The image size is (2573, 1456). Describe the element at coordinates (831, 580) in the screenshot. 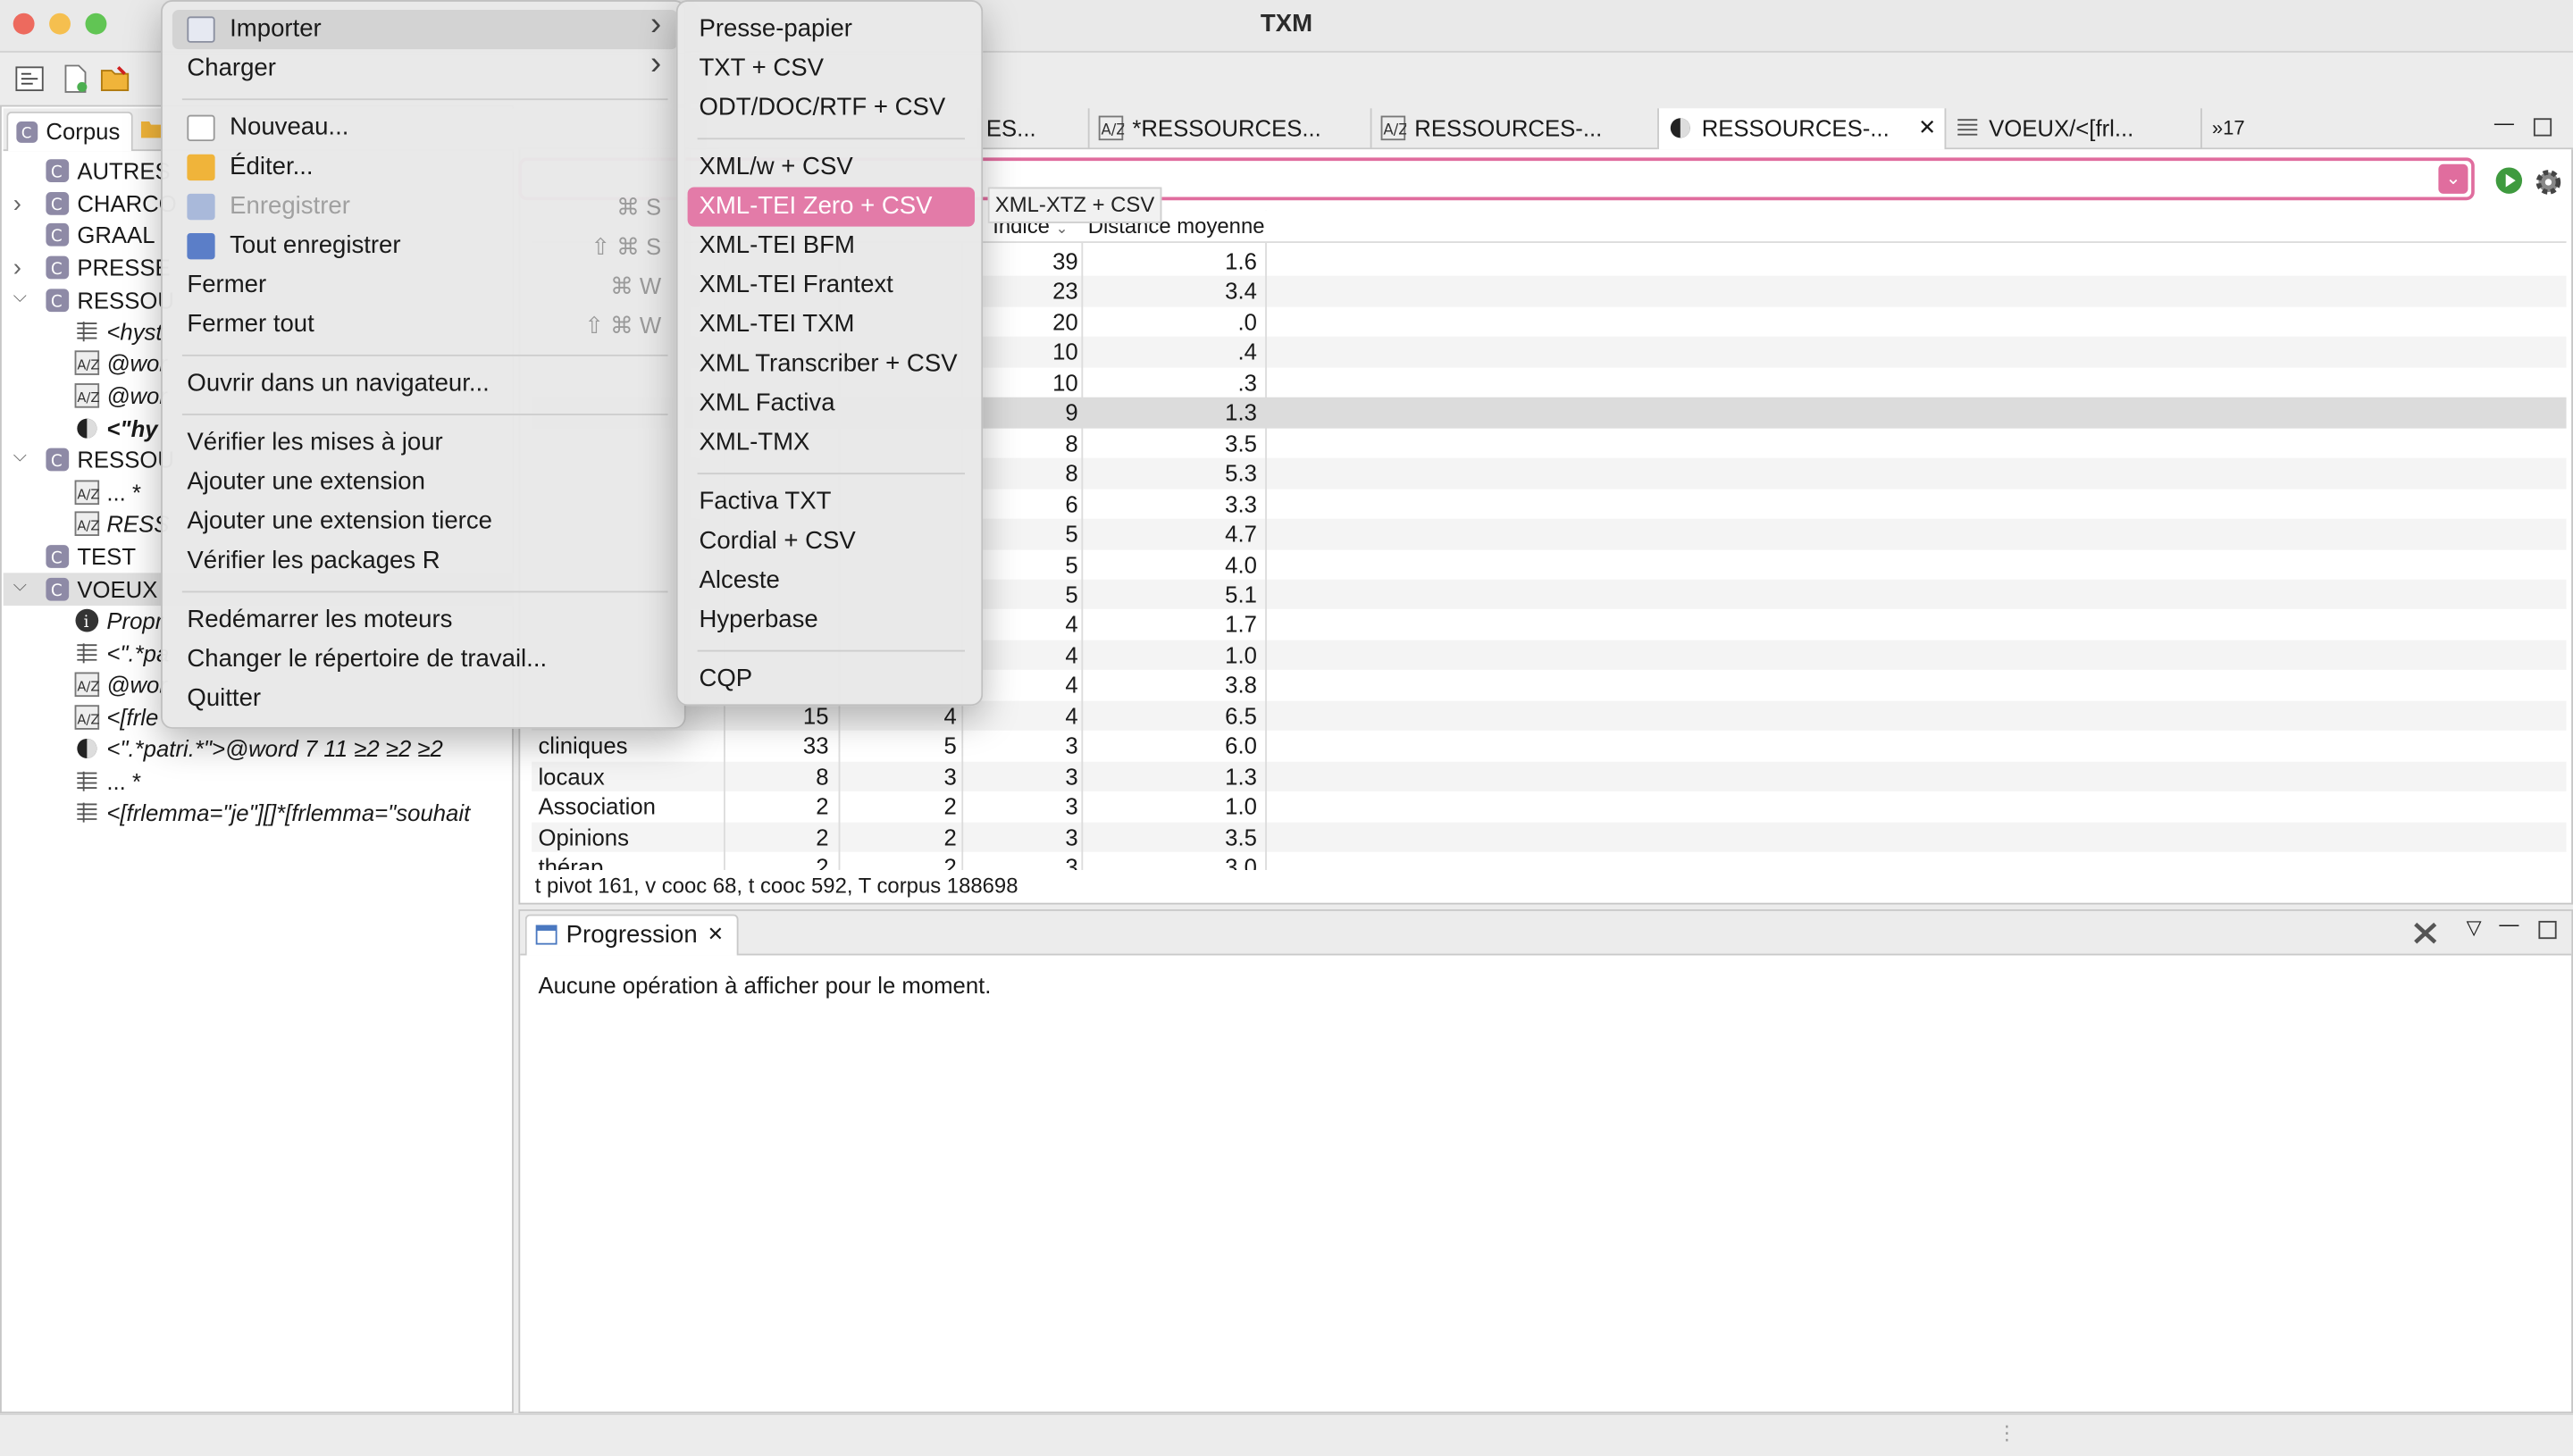

I see `import-menu-item: Alceste` at that location.